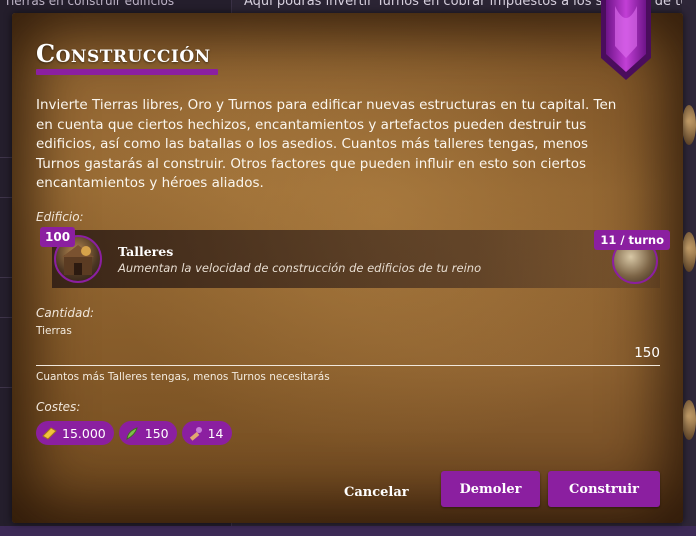  What do you see at coordinates (127, 72) in the screenshot?
I see `title-underline` at bounding box center [127, 72].